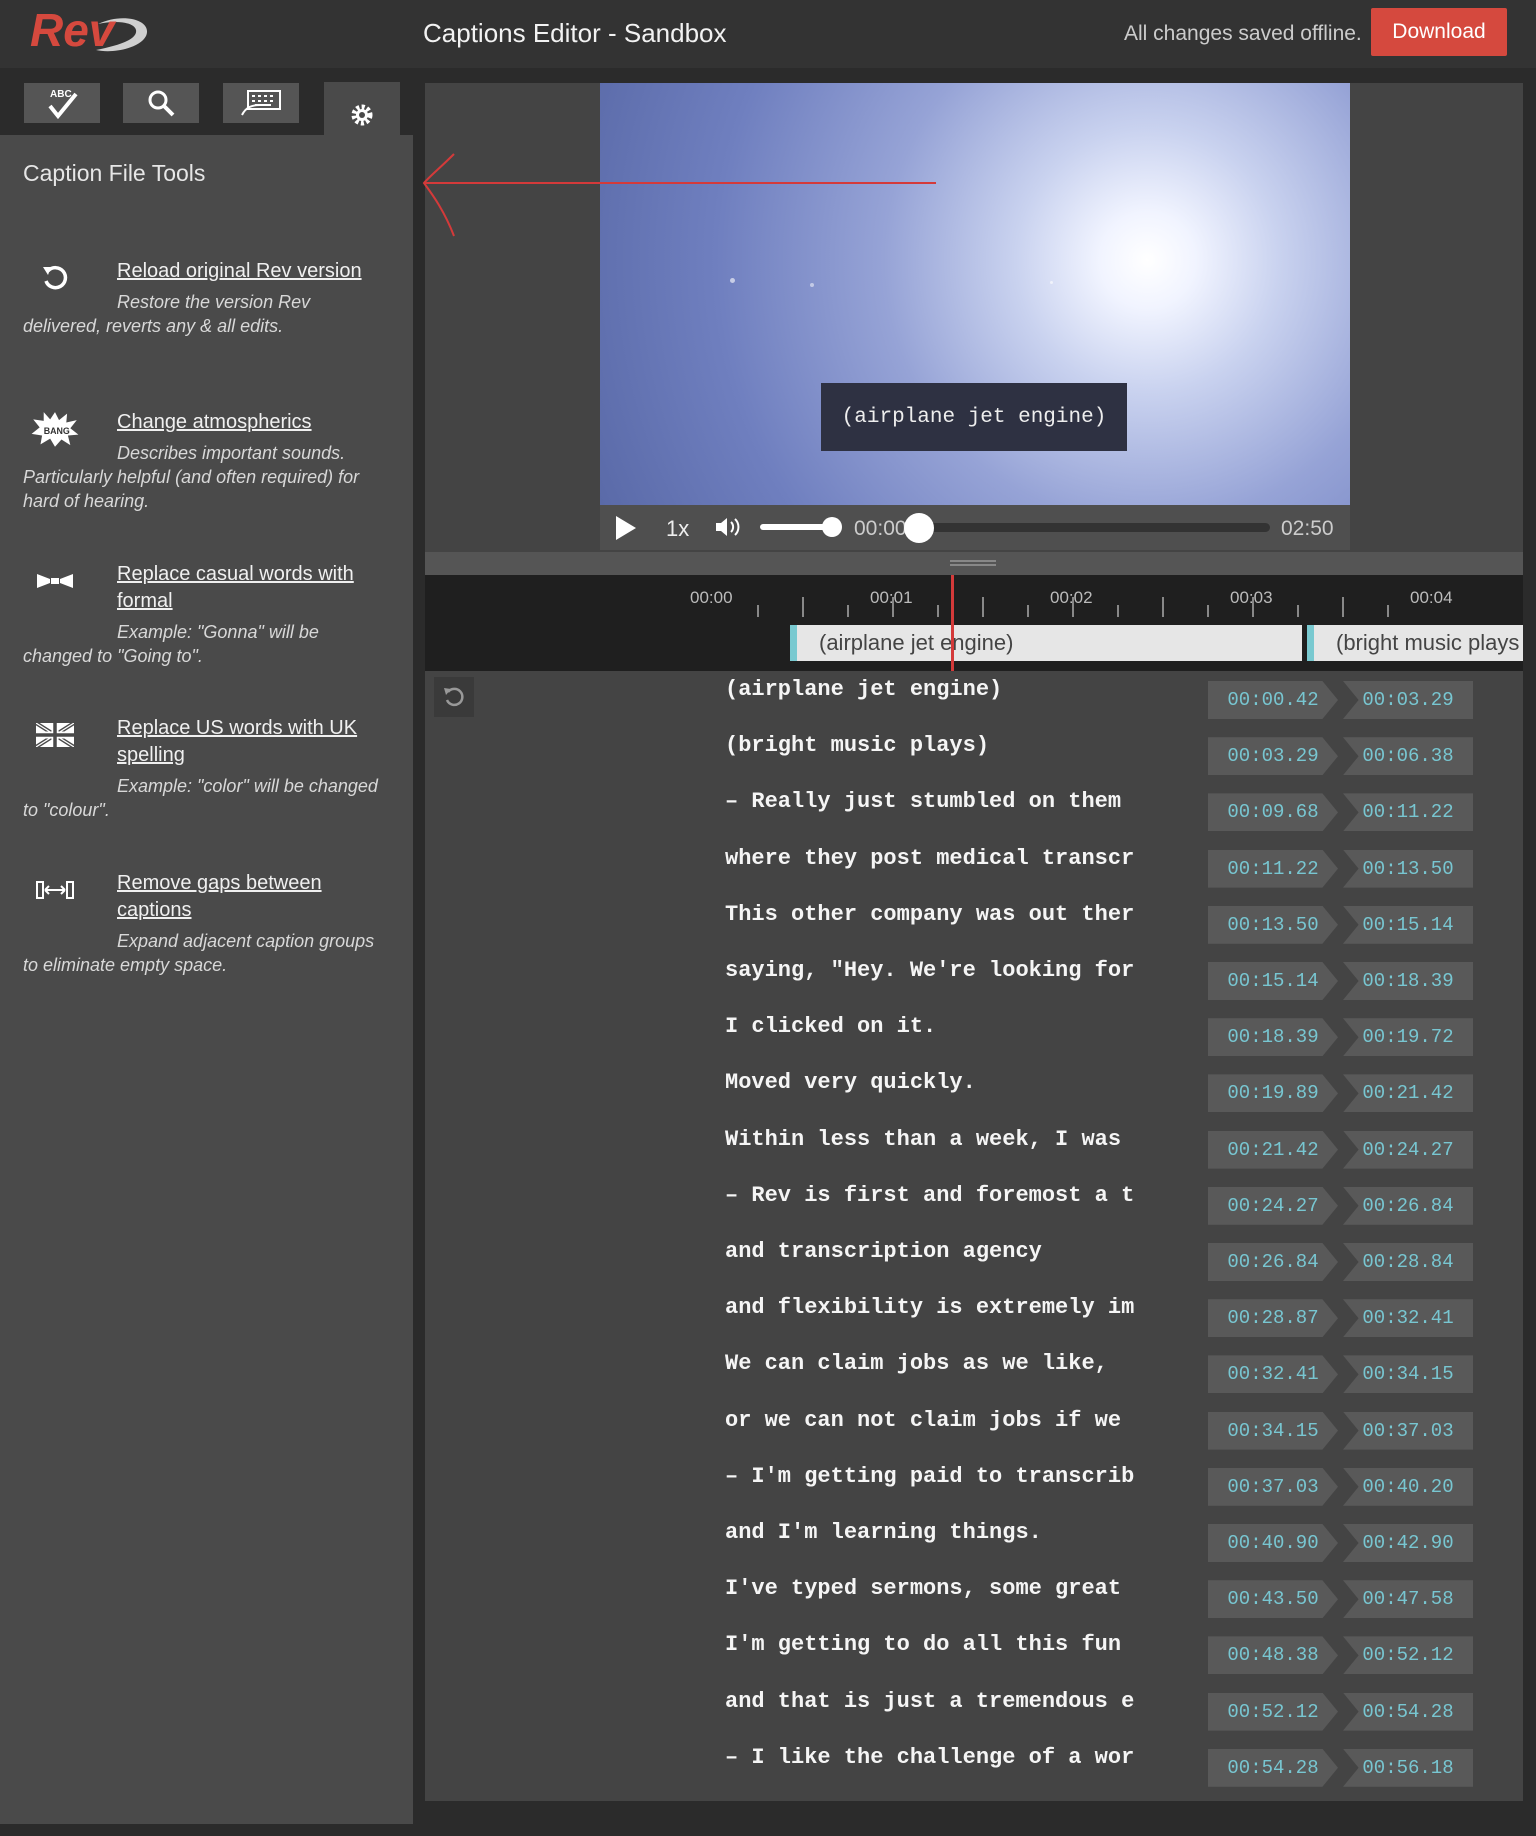 This screenshot has width=1536, height=1836. Describe the element at coordinates (930, 1026) in the screenshot. I see `caption-text: I clicked on it.` at that location.